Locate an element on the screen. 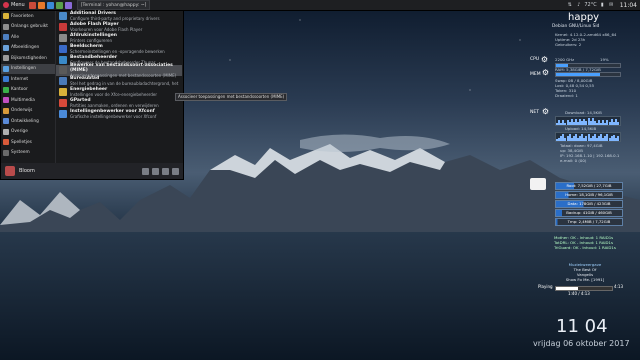 This screenshot has height=360, width=640. hard-disk-icon is located at coordinates (538, 184).